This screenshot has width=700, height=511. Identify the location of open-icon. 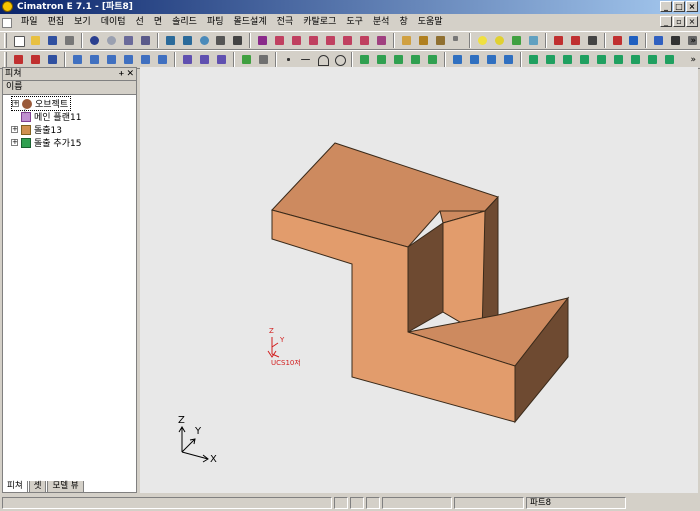
(35, 40).